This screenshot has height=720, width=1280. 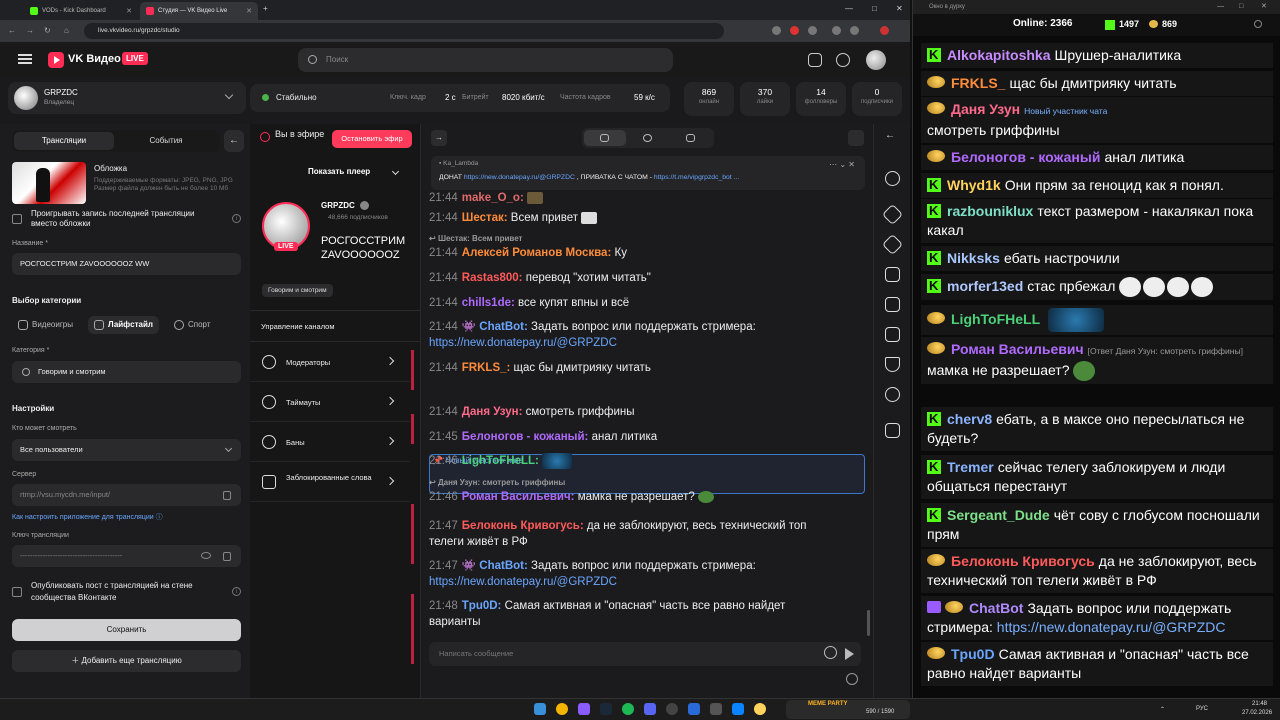 What do you see at coordinates (892, 430) in the screenshot?
I see `video-icon` at bounding box center [892, 430].